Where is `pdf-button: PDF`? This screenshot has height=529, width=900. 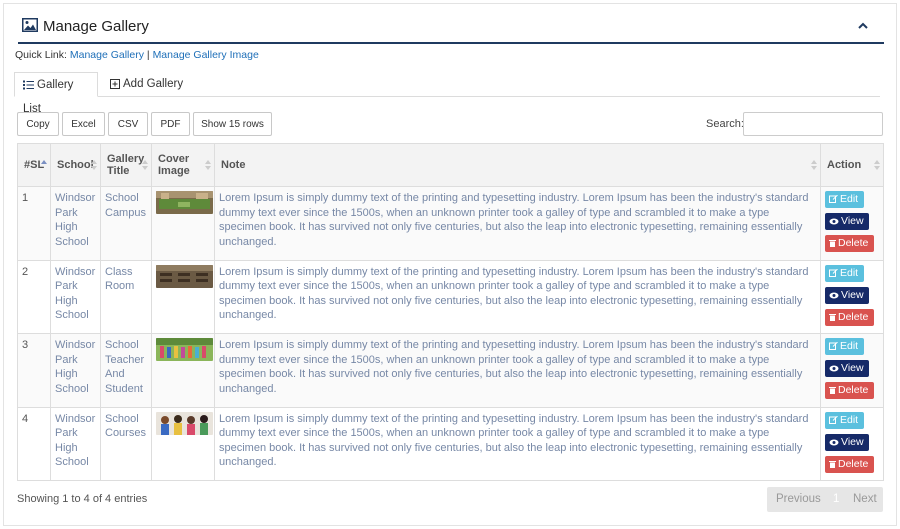
pdf-button: PDF is located at coordinates (170, 124).